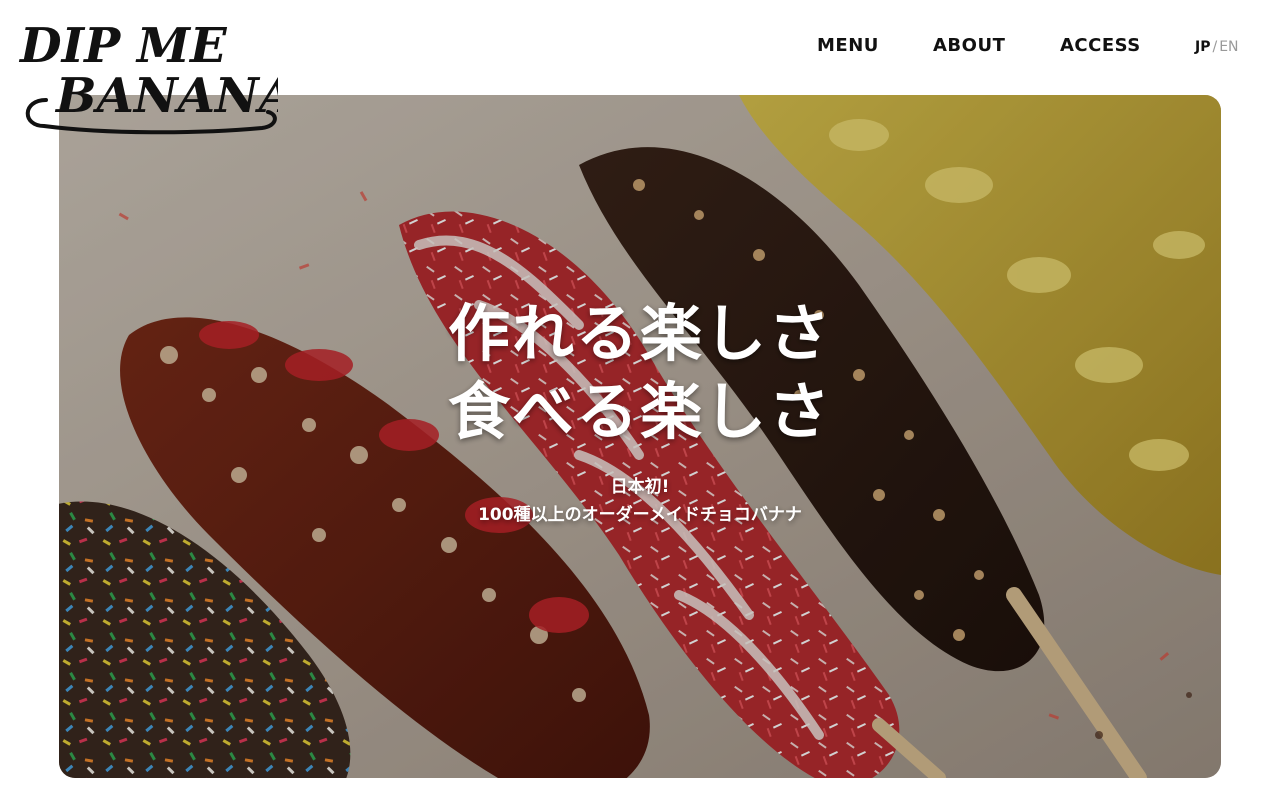  I want to click on logo-line1: DIP ME, so click(123, 46).